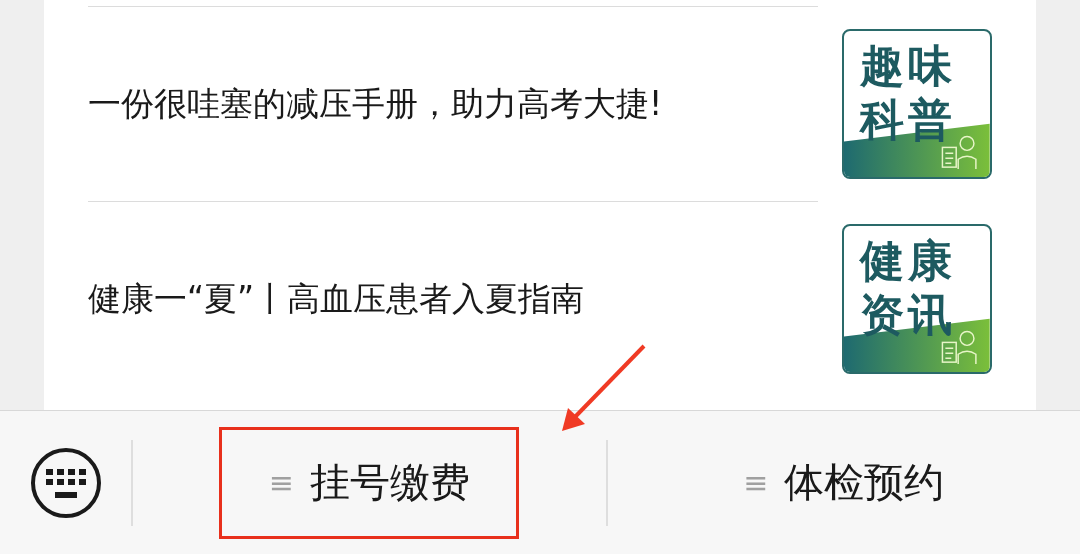 The height and width of the screenshot is (554, 1080). I want to click on keyboard-icon, so click(65, 482).